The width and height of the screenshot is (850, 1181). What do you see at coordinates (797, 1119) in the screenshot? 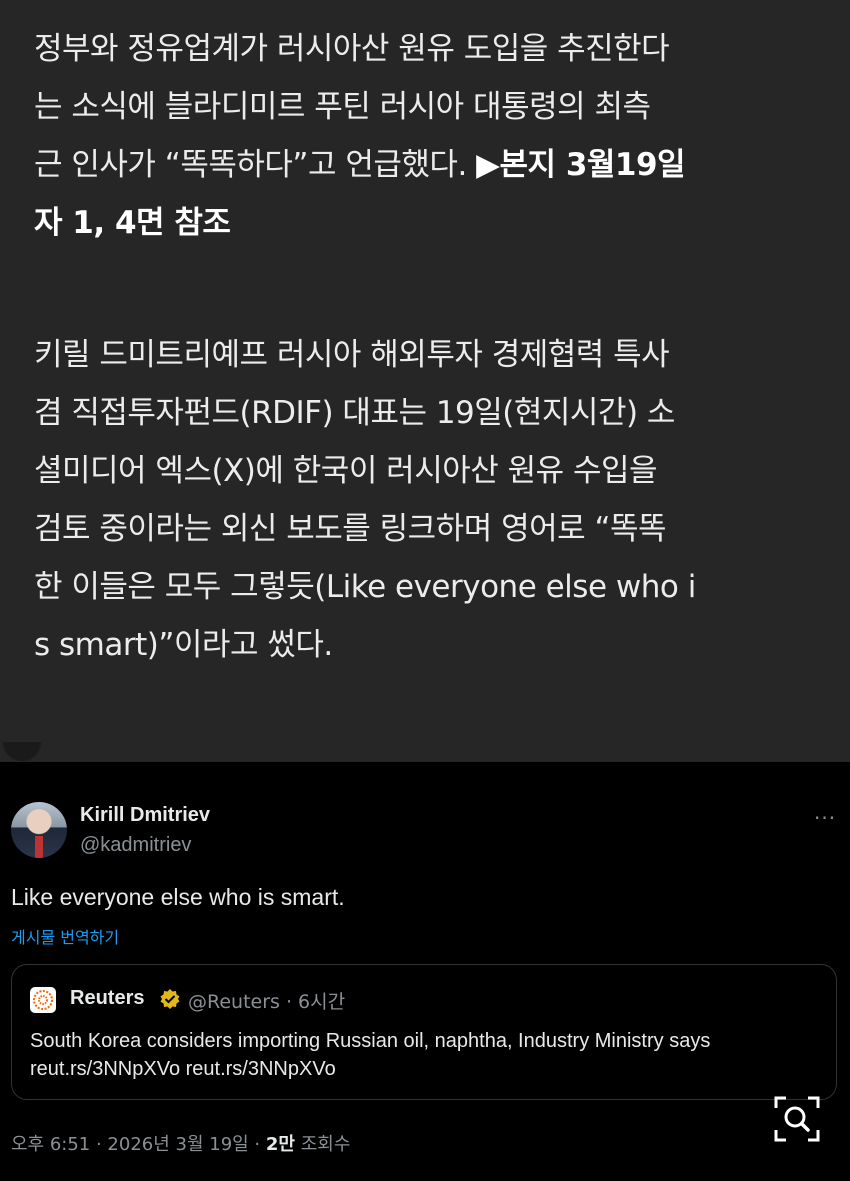
I see `lens-search-icon` at bounding box center [797, 1119].